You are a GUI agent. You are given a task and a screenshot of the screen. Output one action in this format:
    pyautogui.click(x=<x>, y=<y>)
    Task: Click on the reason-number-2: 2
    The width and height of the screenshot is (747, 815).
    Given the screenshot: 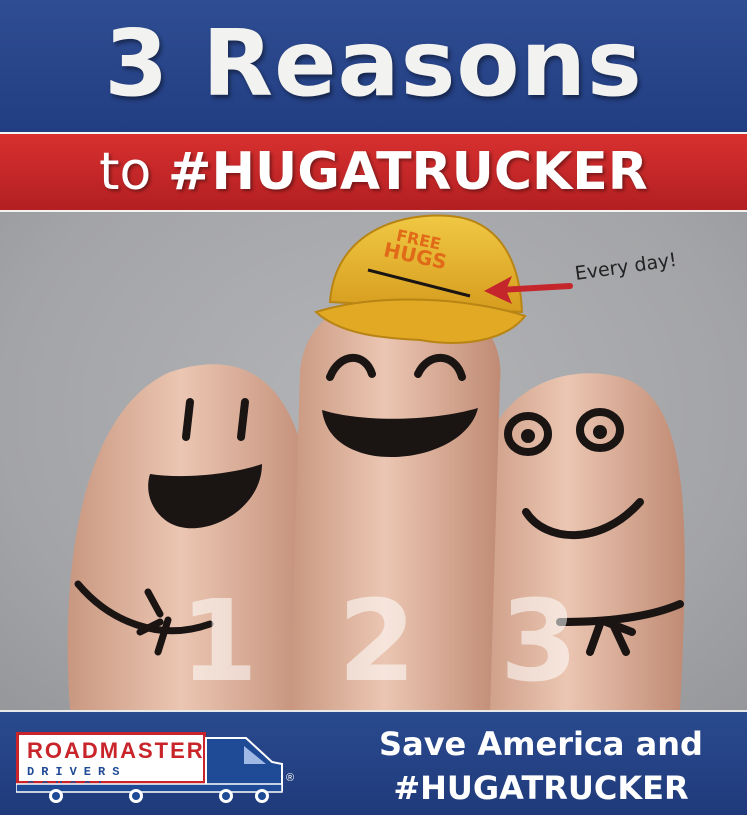 What is the action you would take?
    pyautogui.click(x=377, y=642)
    